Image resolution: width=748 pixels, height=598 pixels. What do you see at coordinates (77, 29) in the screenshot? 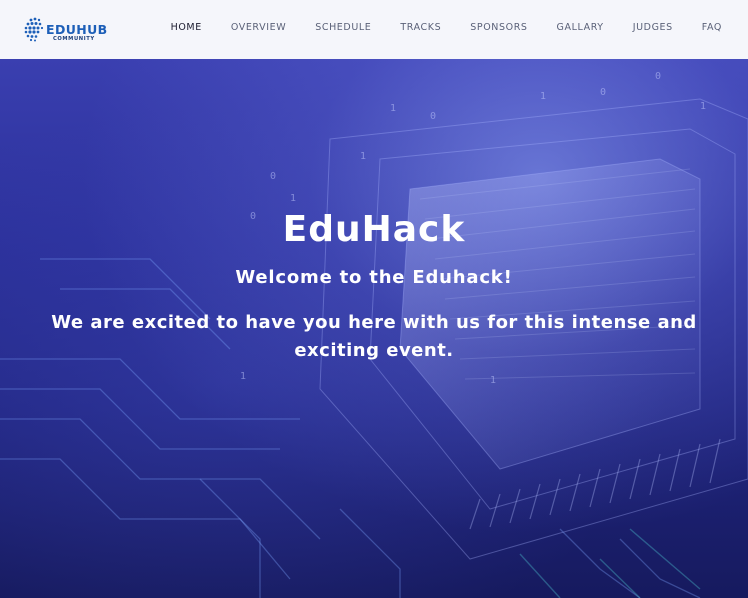
I see `brand-name: EDUHUB` at bounding box center [77, 29].